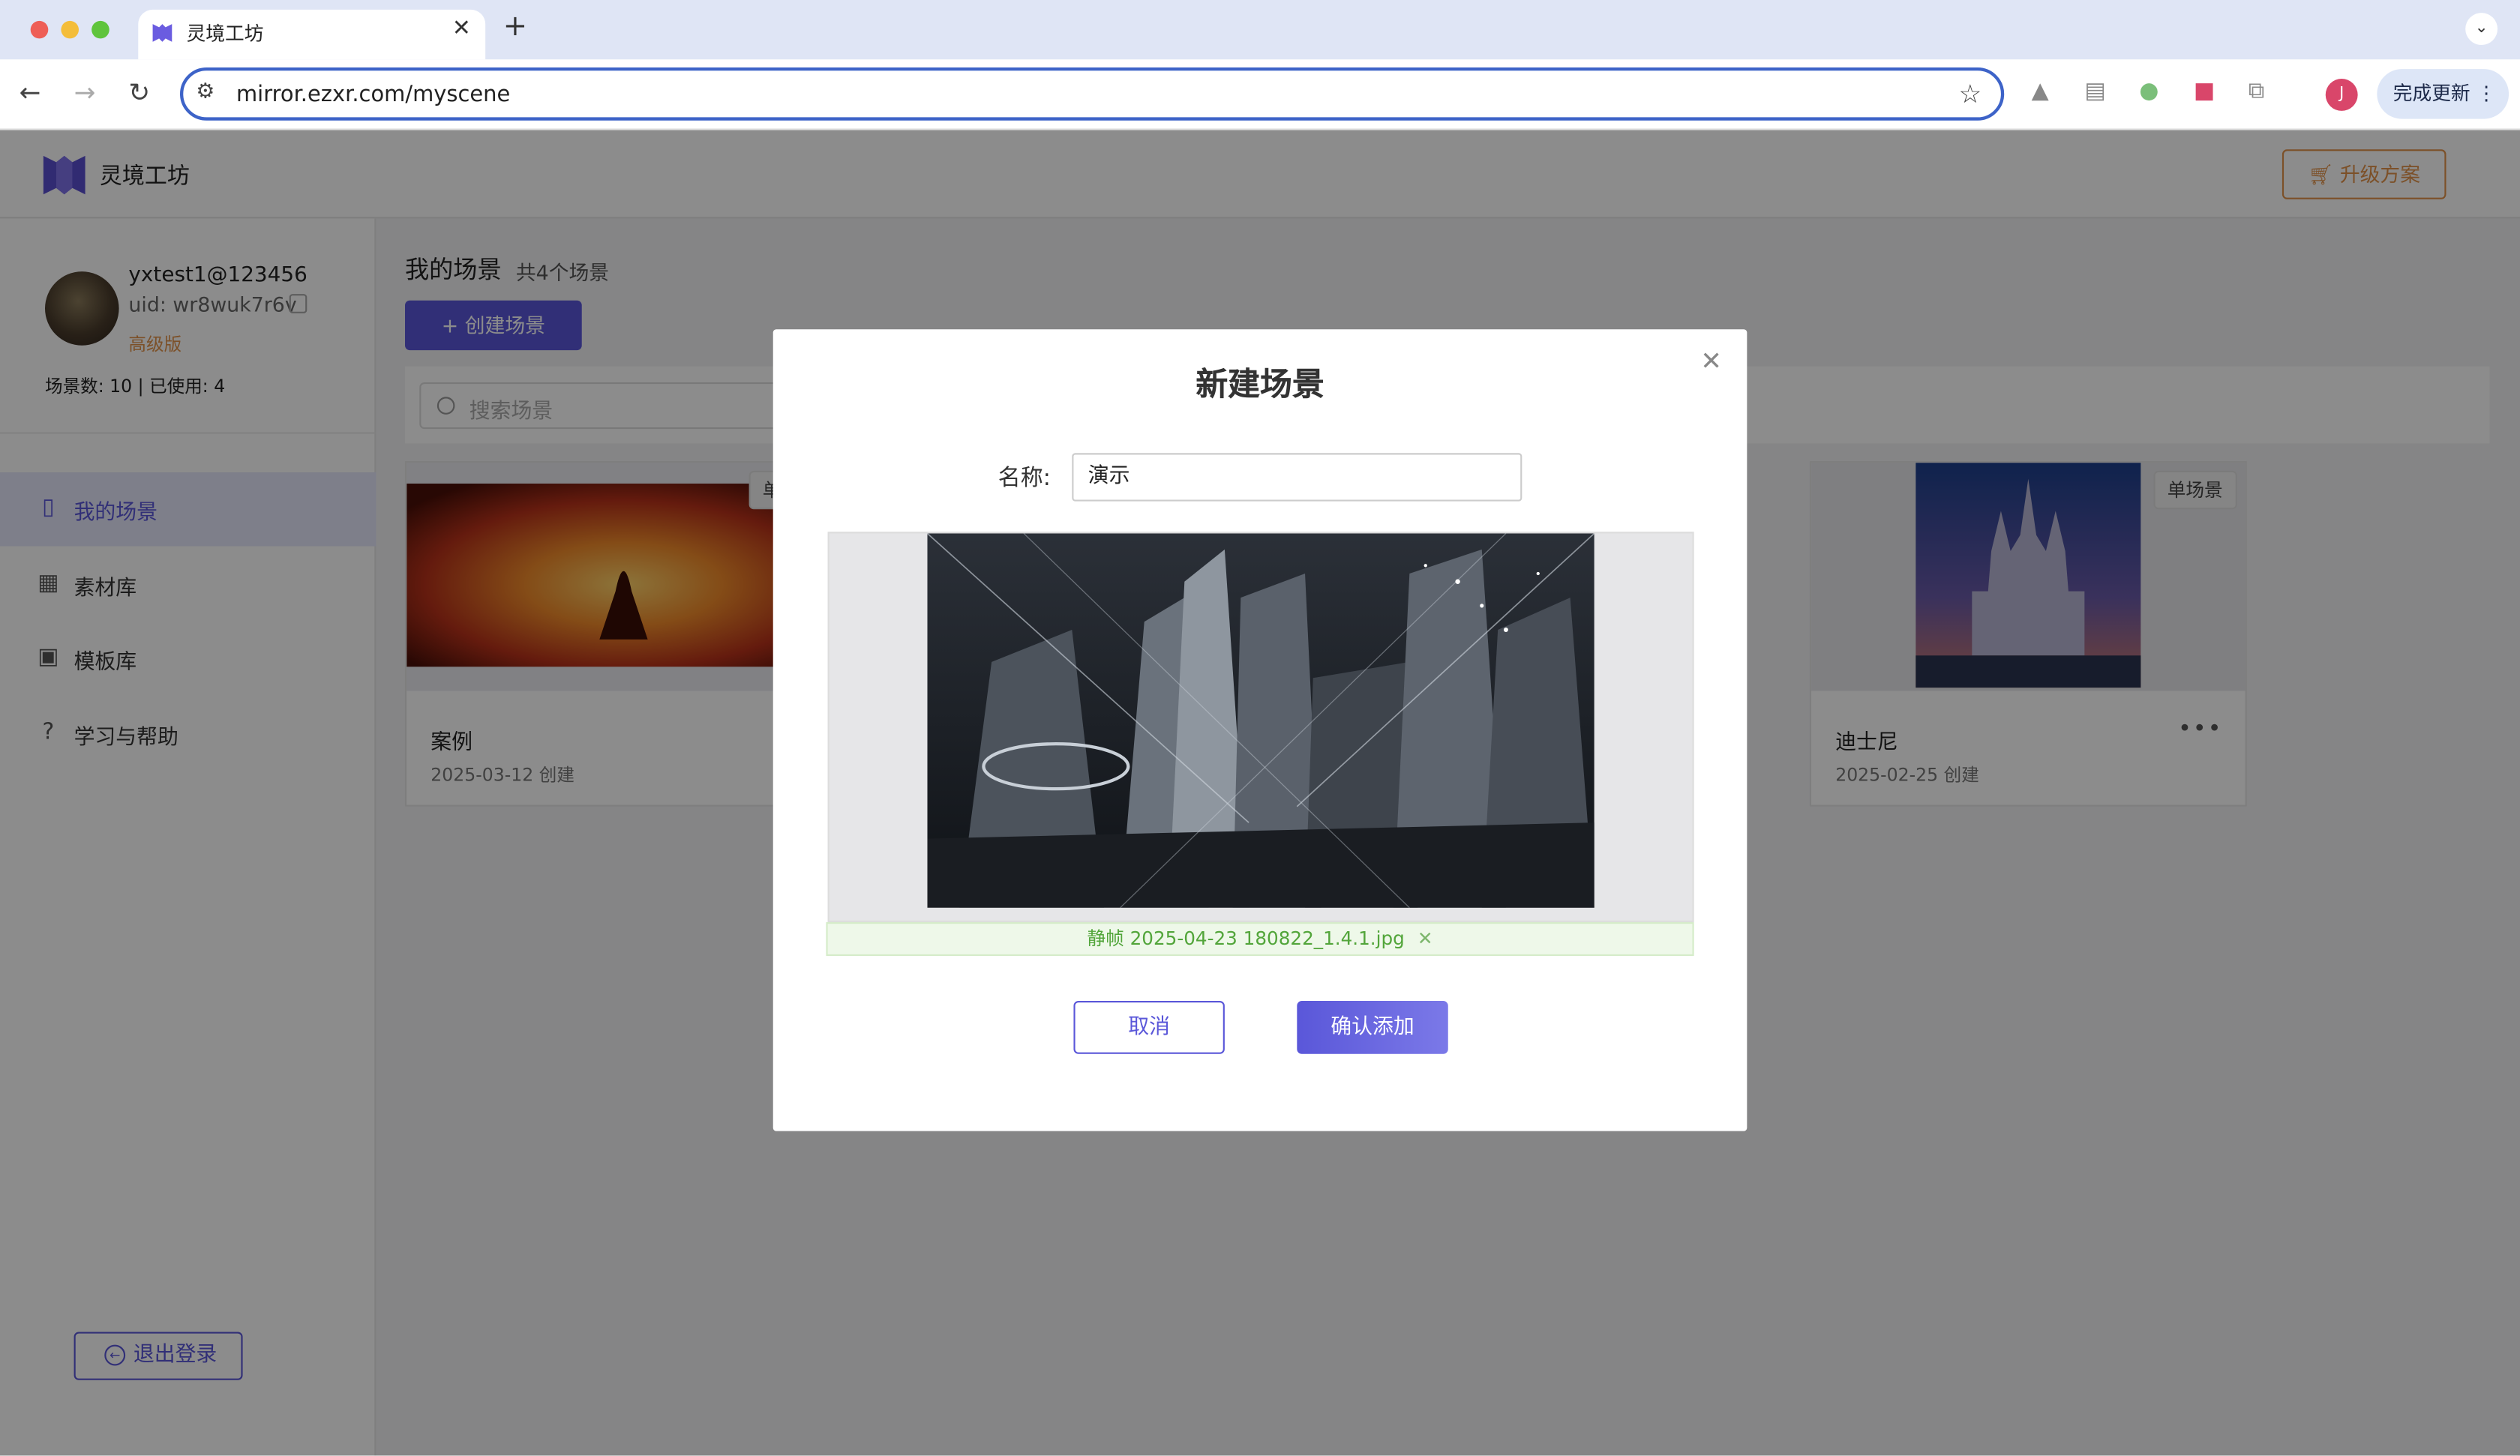  I want to click on profile-avatar: J, so click(2341, 95).